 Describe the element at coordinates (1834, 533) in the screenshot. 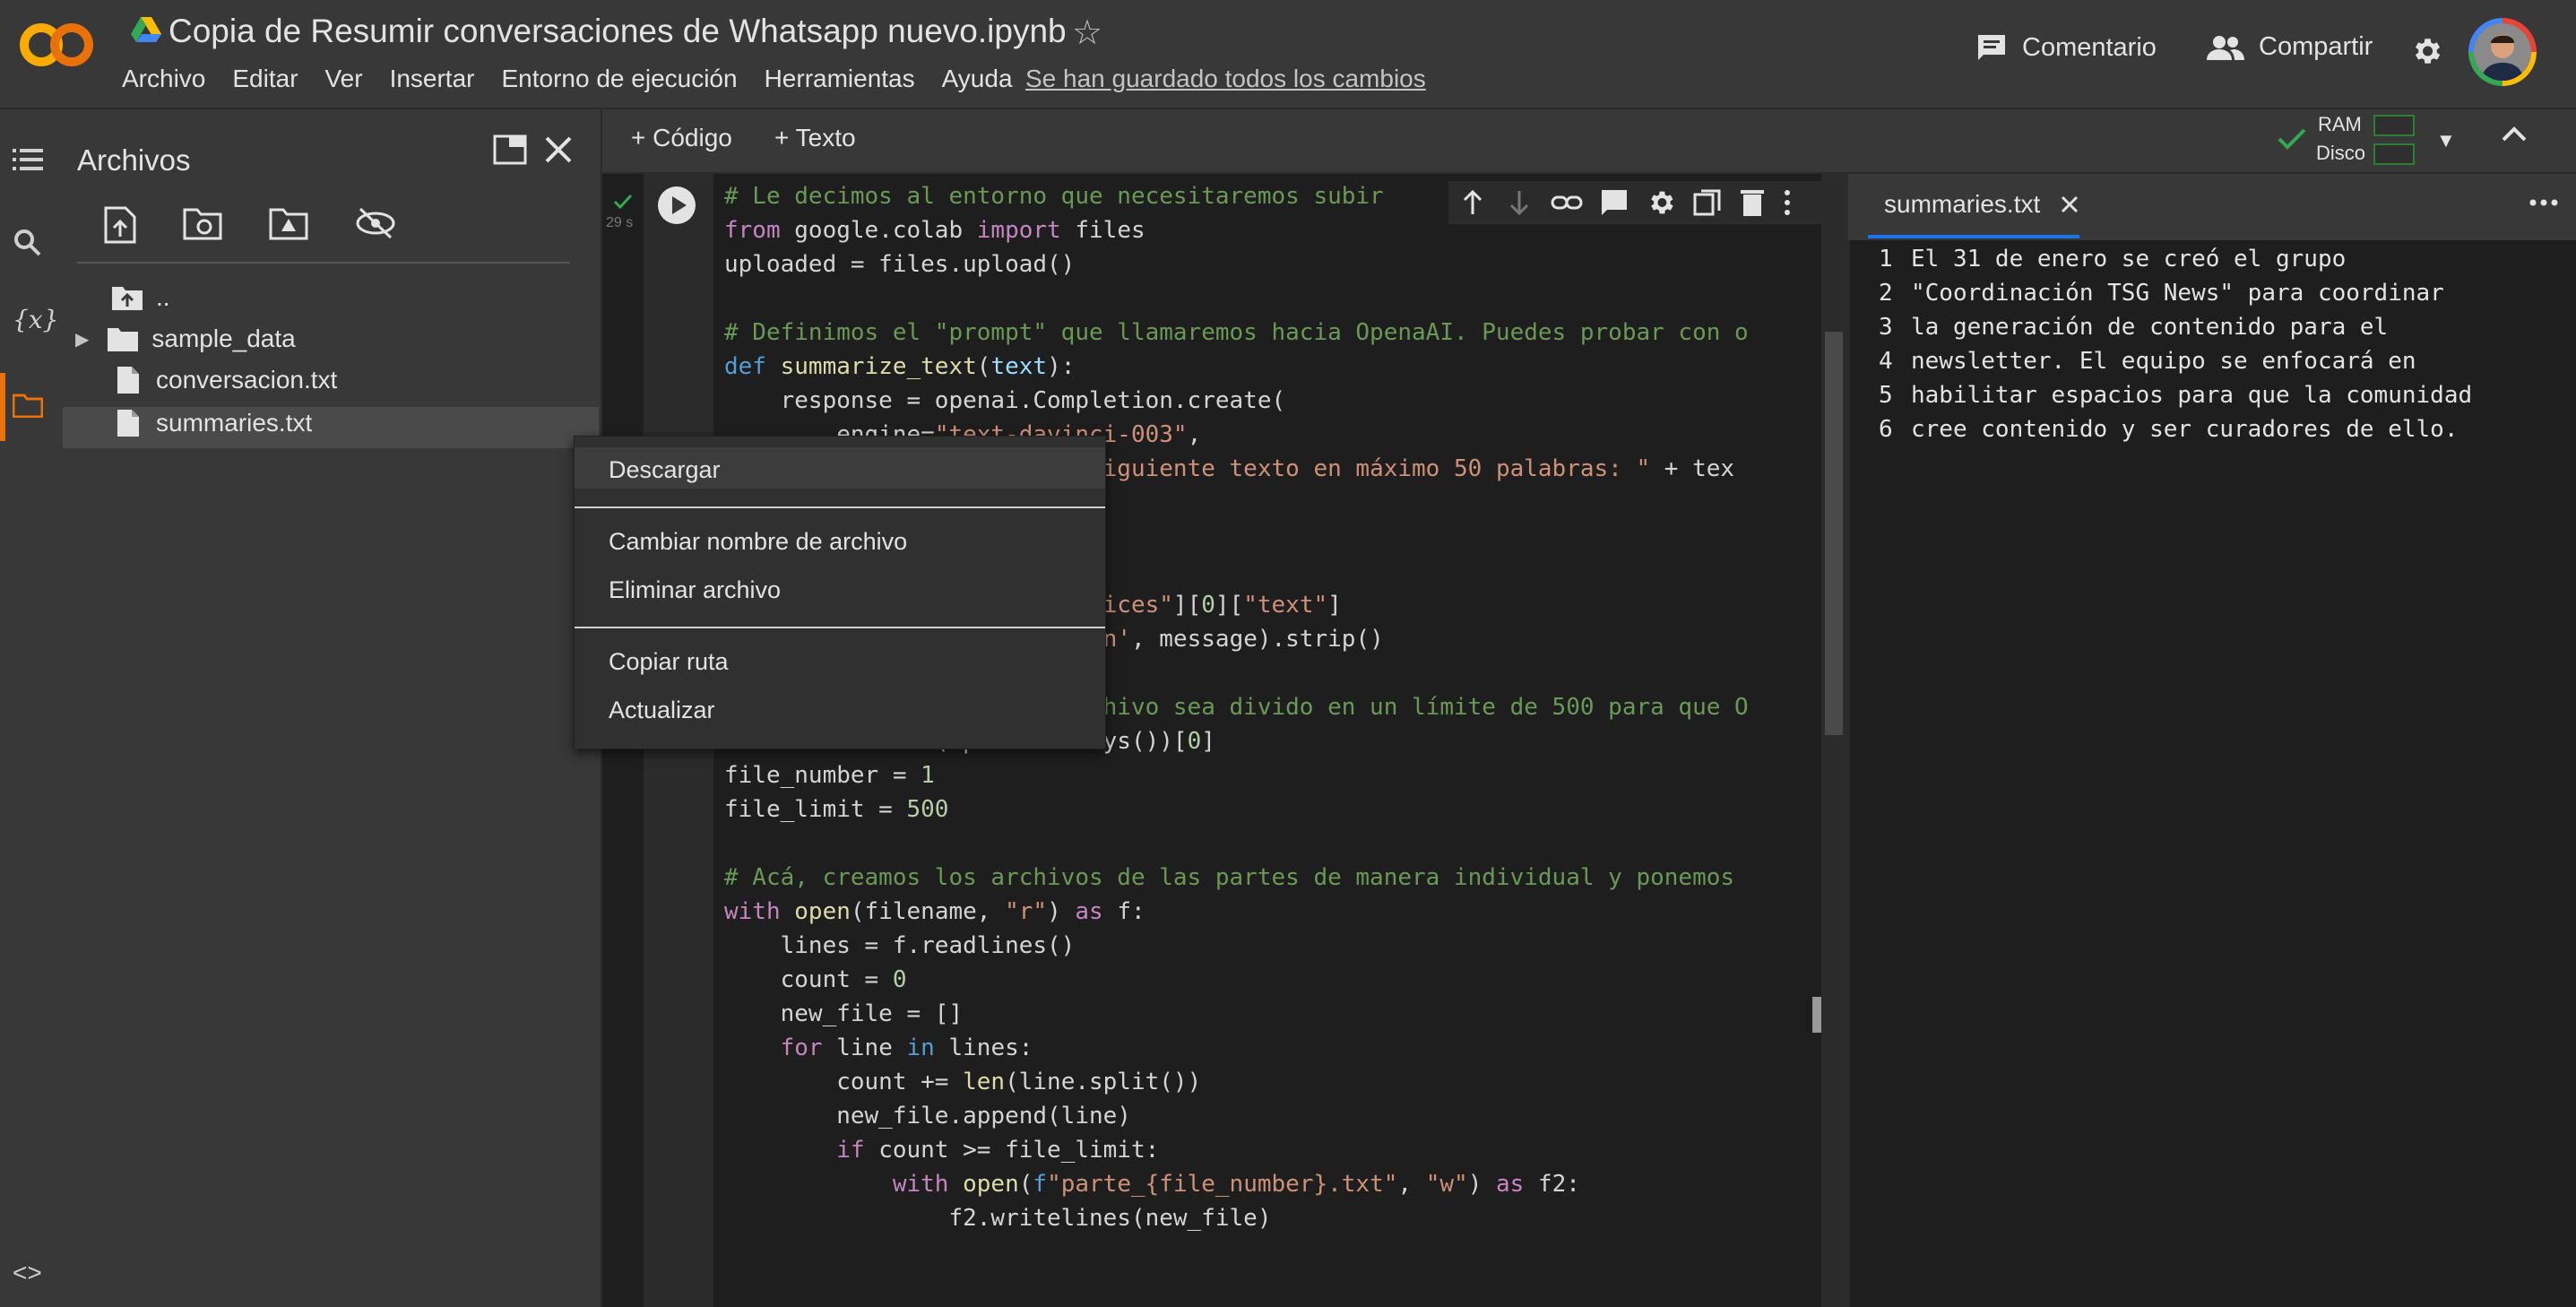

I see `notebook-scroll-thumb` at that location.